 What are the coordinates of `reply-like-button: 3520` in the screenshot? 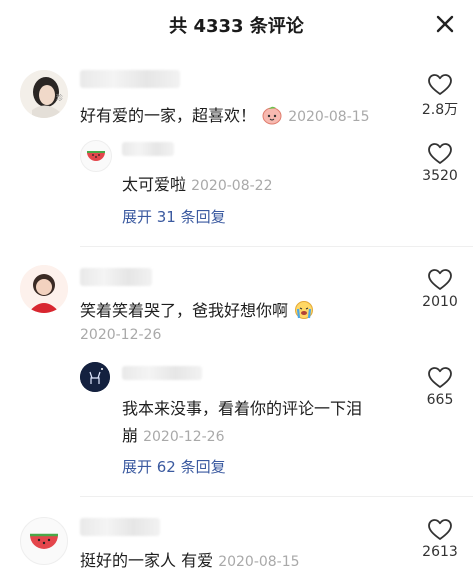 It's located at (440, 163).